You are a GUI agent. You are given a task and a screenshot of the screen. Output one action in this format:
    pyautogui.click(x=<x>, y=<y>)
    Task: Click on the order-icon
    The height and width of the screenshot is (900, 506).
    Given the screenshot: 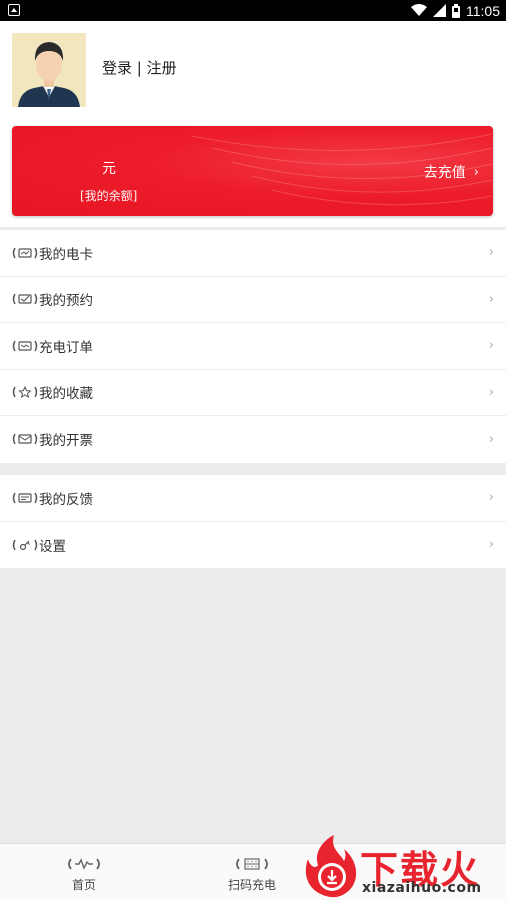 What is the action you would take?
    pyautogui.click(x=25, y=346)
    